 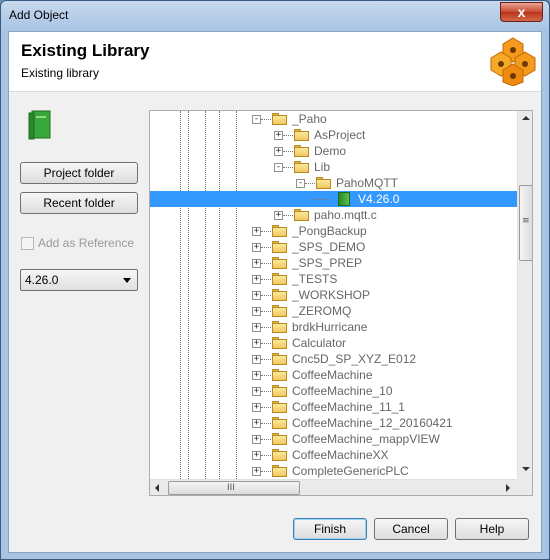 What do you see at coordinates (372, 423) in the screenshot?
I see `tree-node-label: CoffeeMachine_12_20160421` at bounding box center [372, 423].